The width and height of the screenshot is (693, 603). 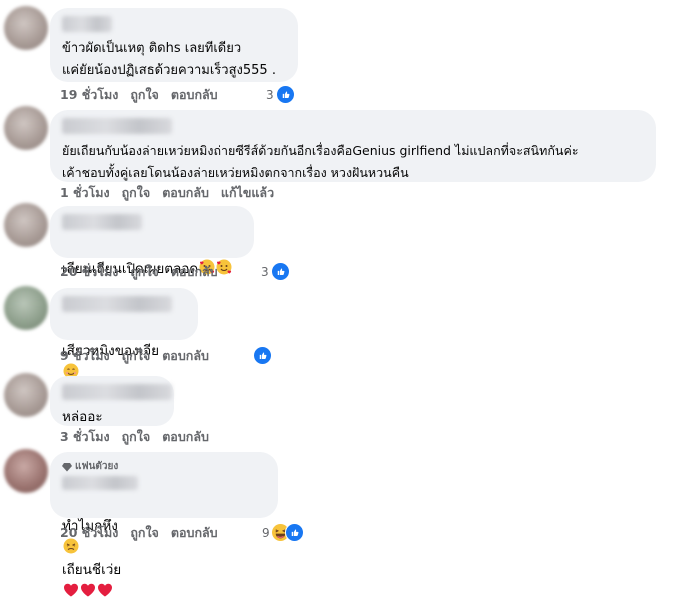 I want to click on comment-time: 9 ชั่วโมง, so click(x=85, y=356).